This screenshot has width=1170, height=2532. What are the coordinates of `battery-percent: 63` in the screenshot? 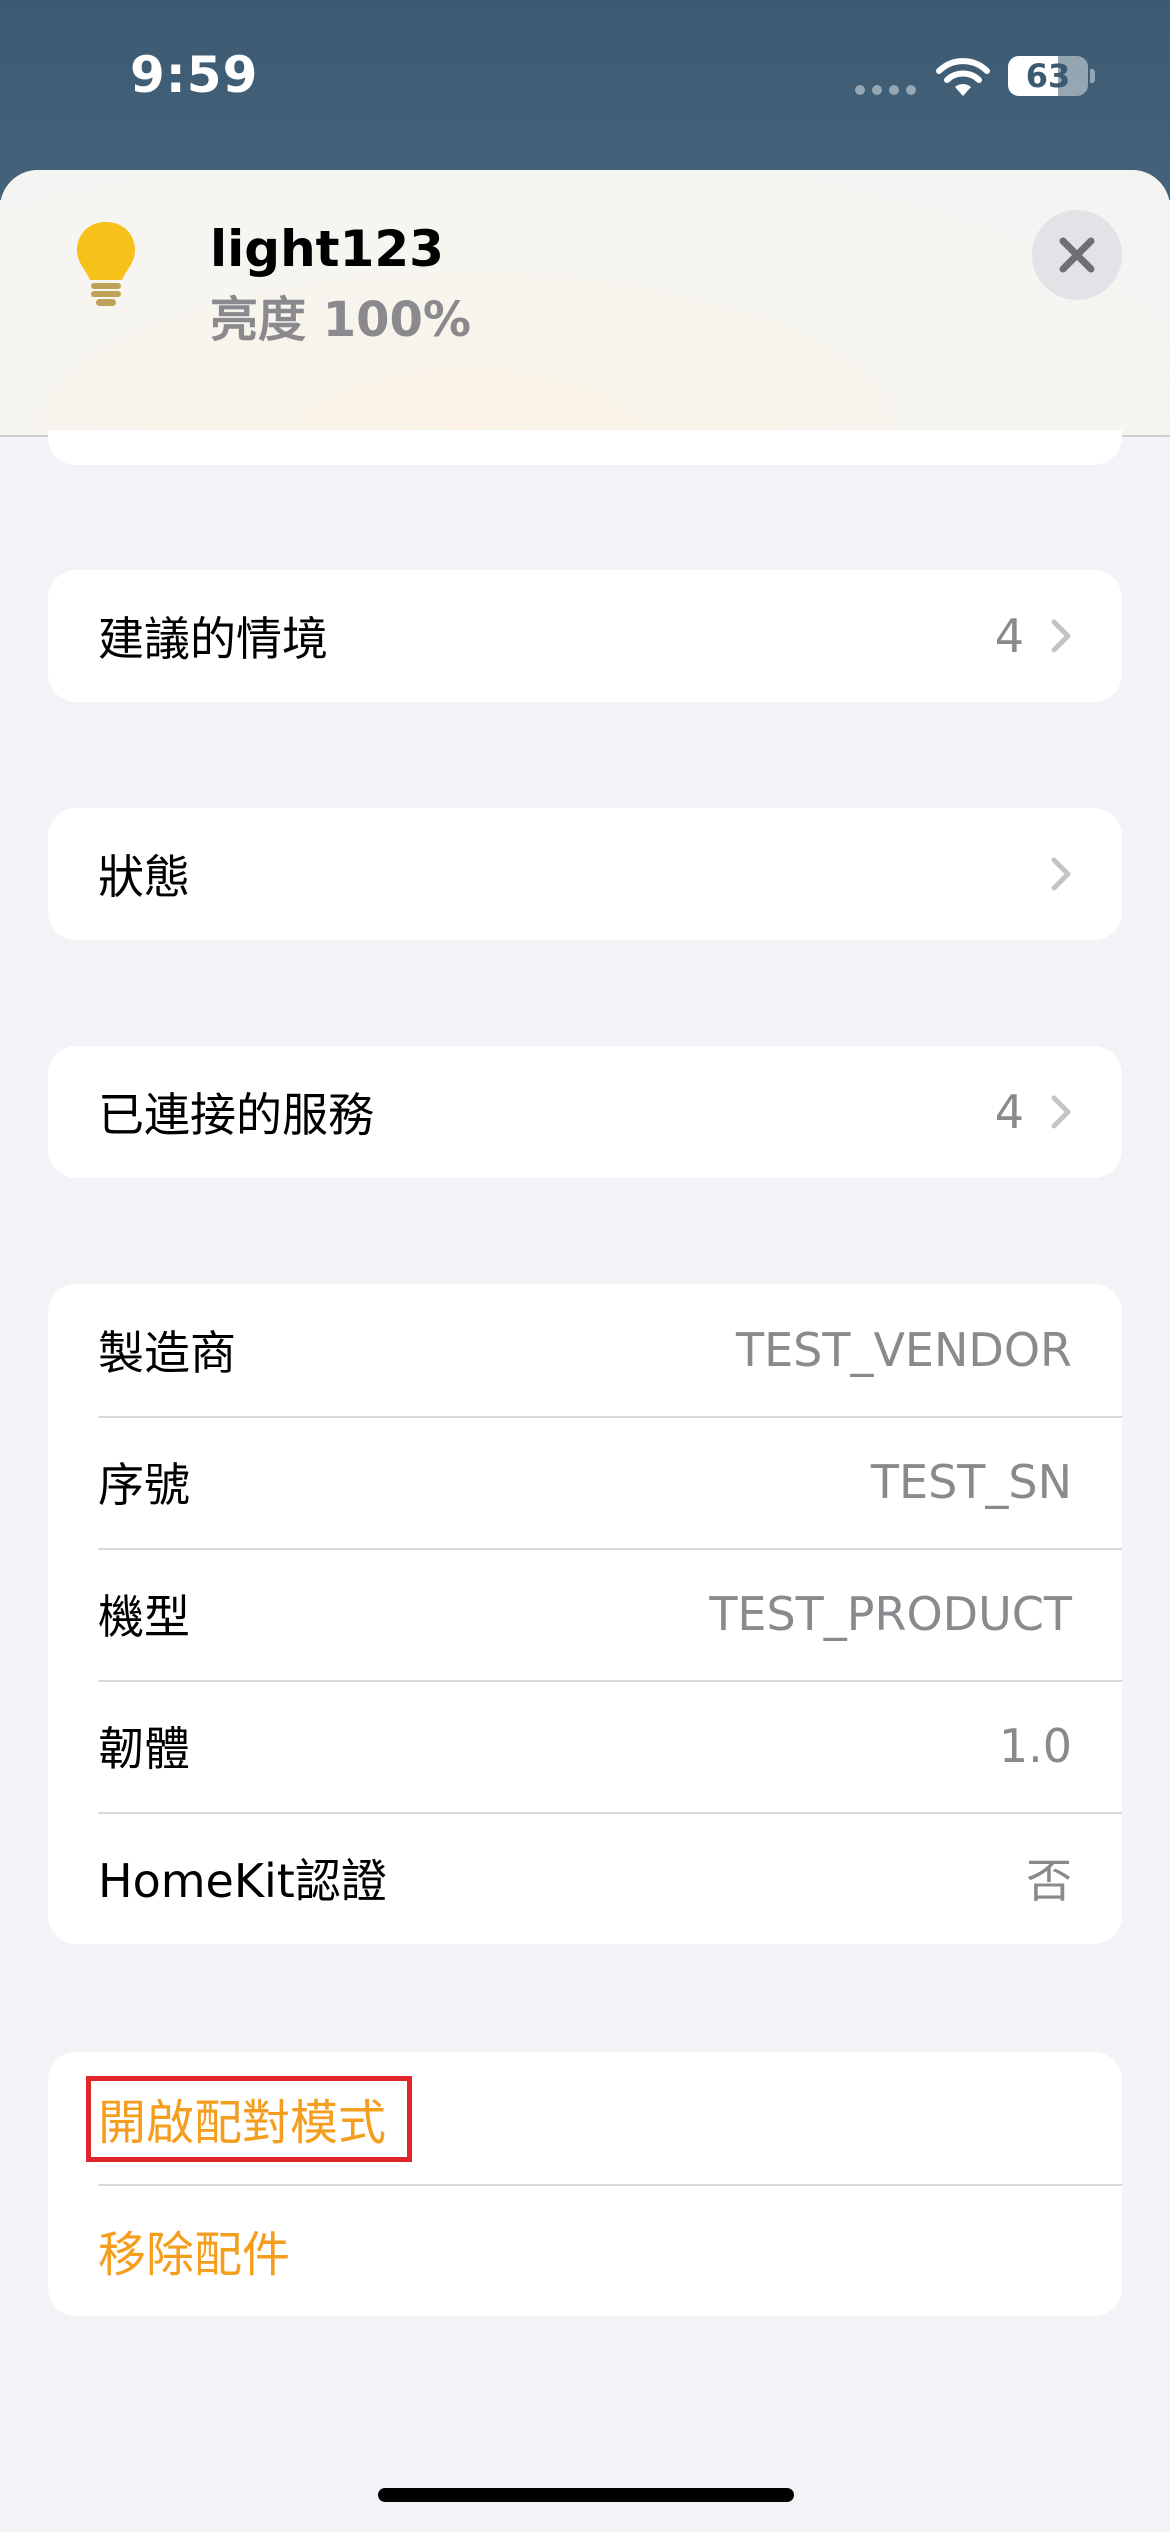 It's located at (1048, 76).